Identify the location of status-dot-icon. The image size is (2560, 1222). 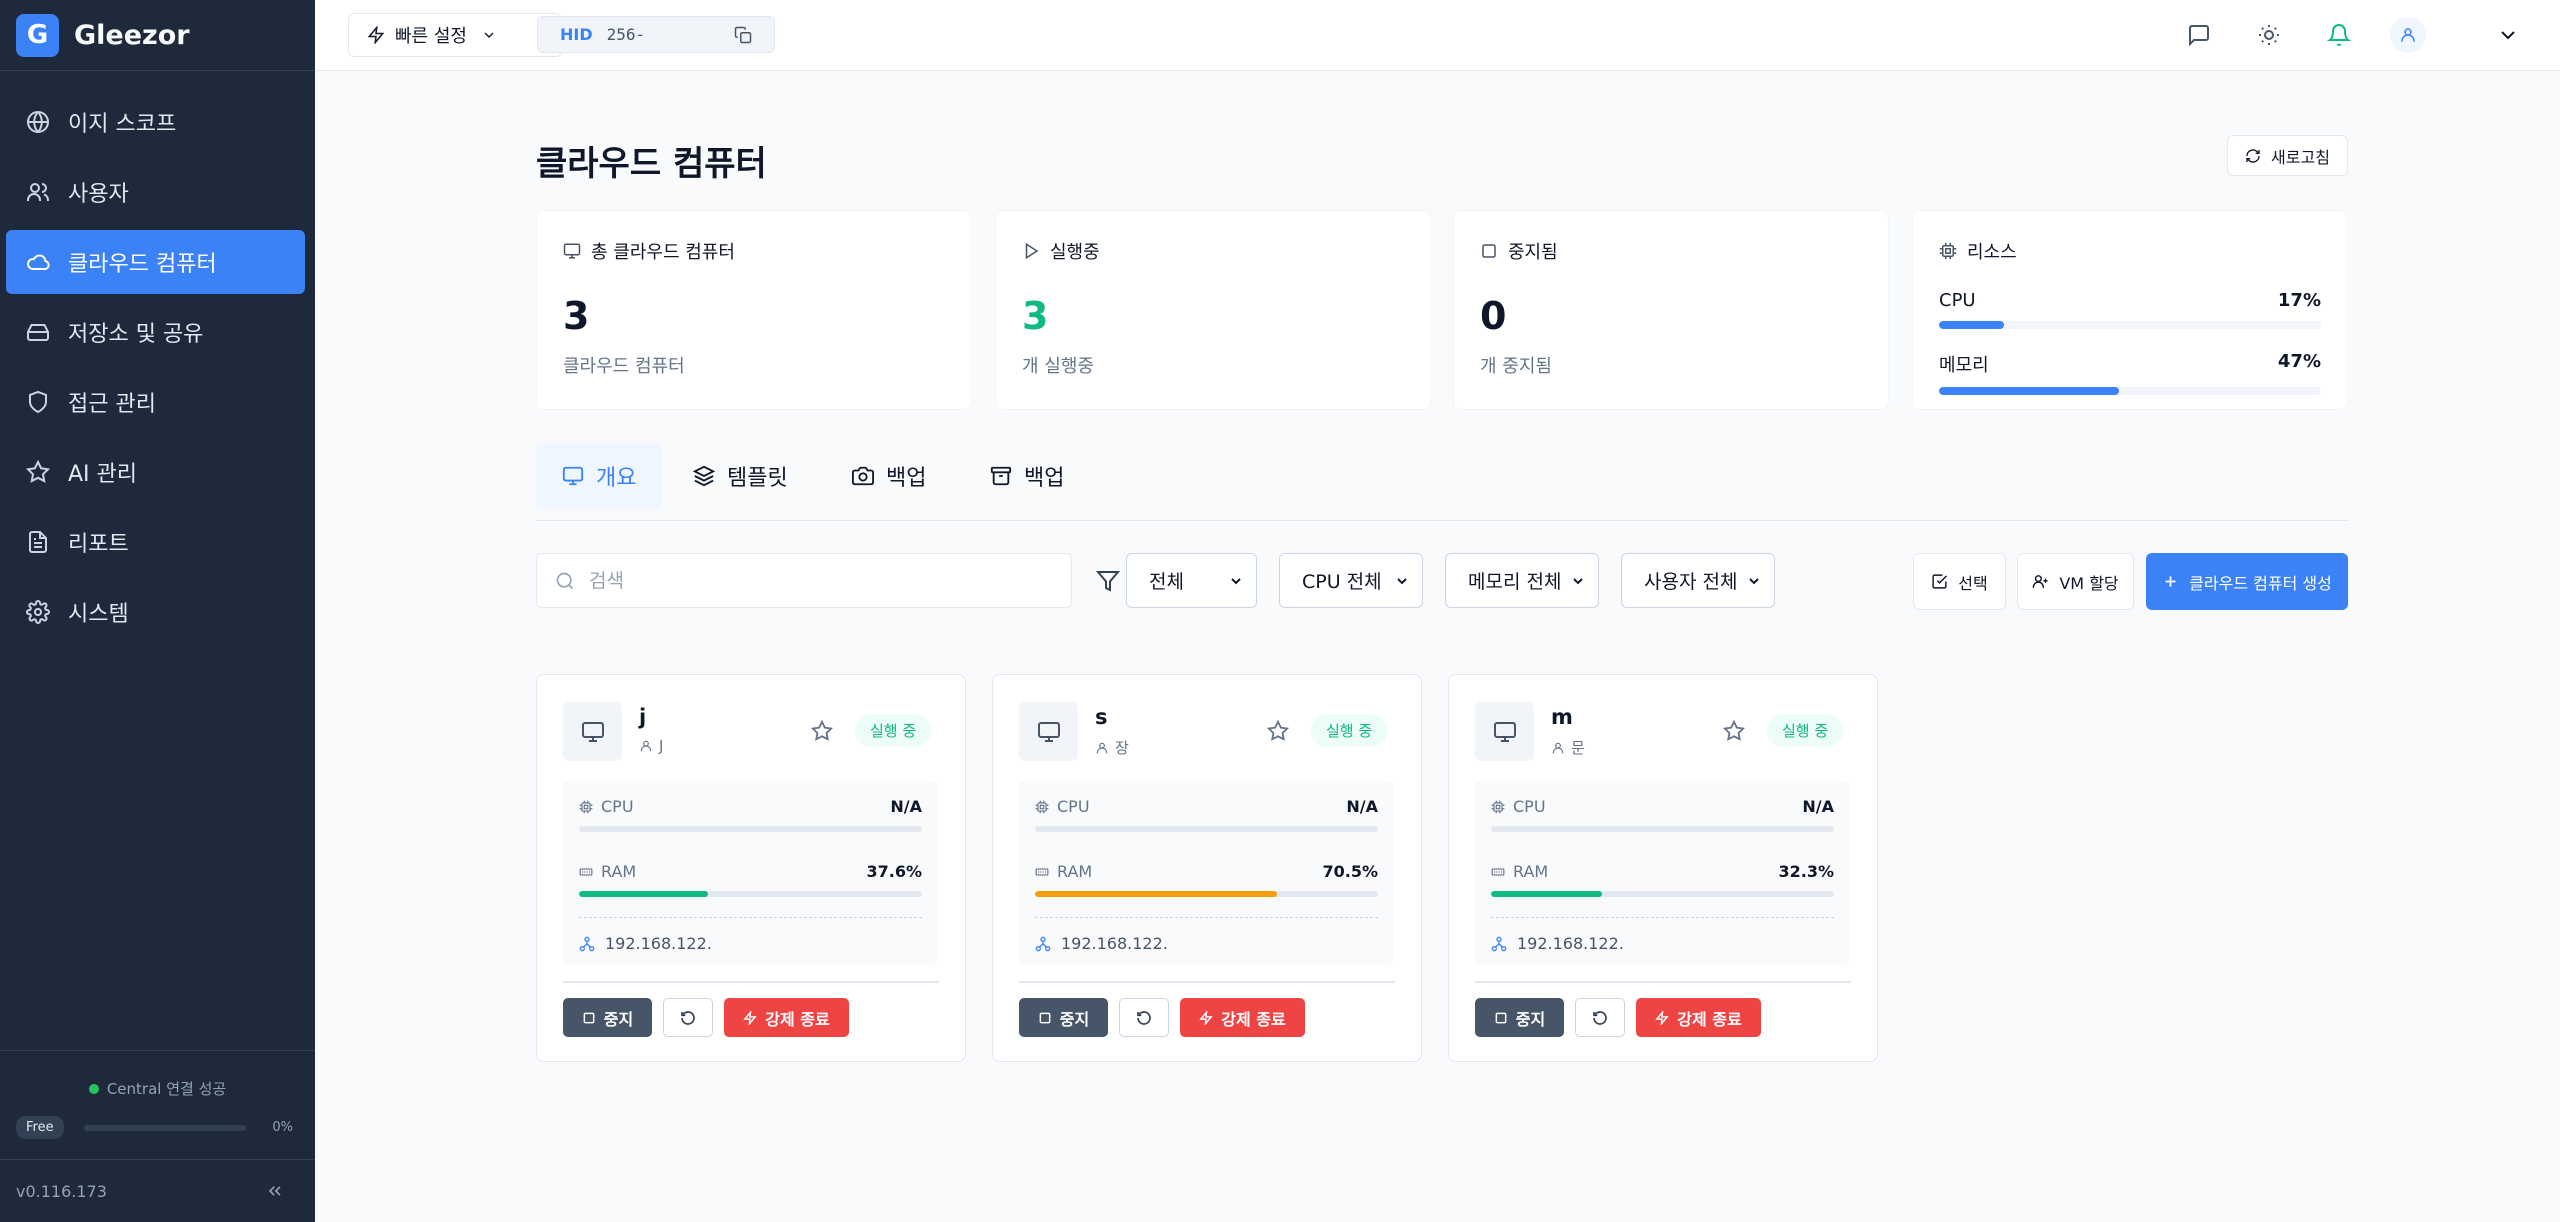
(93, 1088).